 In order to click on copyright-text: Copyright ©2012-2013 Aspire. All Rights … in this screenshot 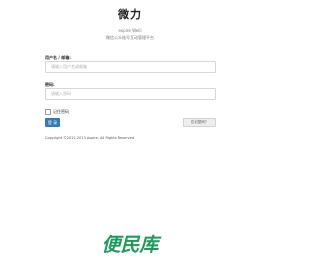, I will do `click(89, 138)`.